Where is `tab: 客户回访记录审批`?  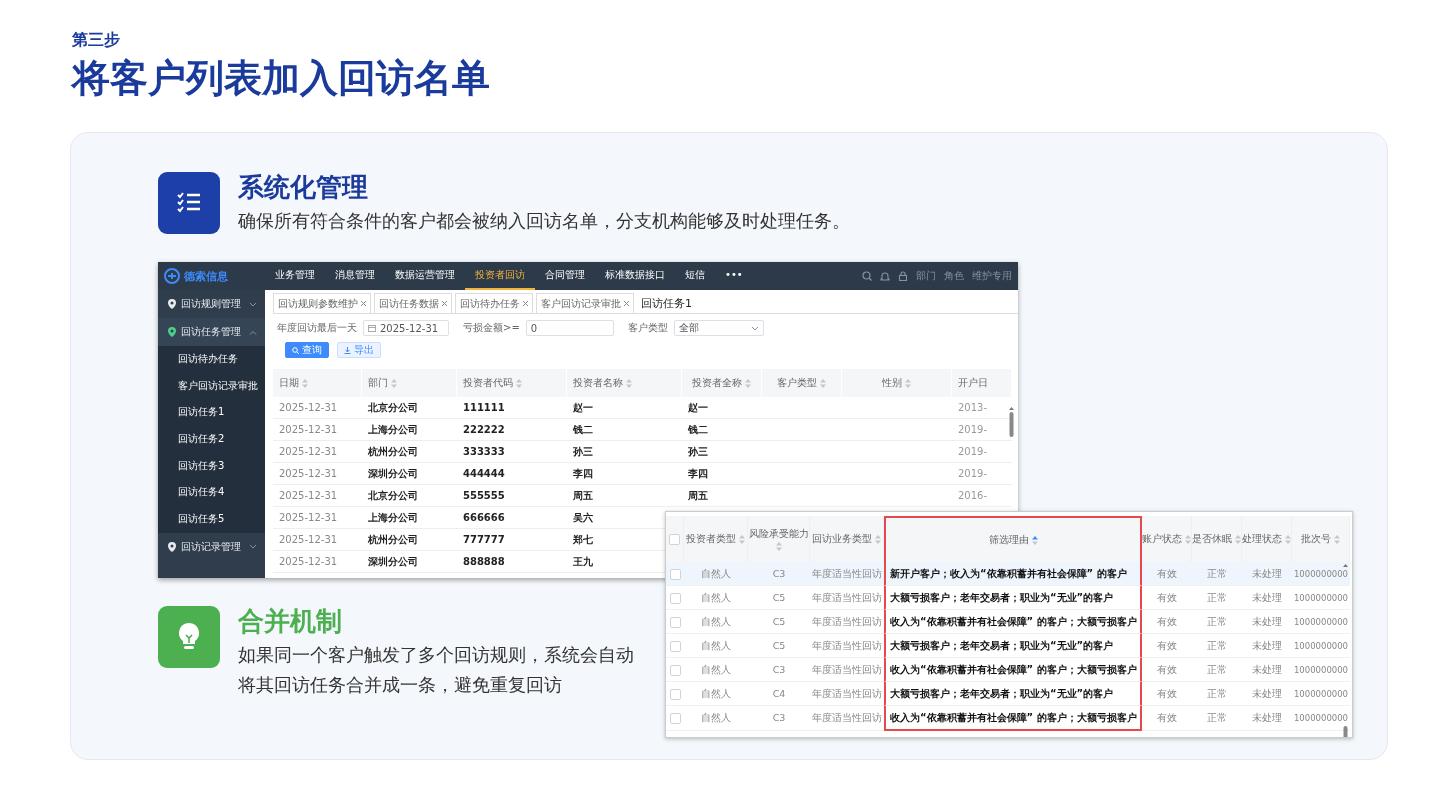 tab: 客户回访记录审批 is located at coordinates (585, 303).